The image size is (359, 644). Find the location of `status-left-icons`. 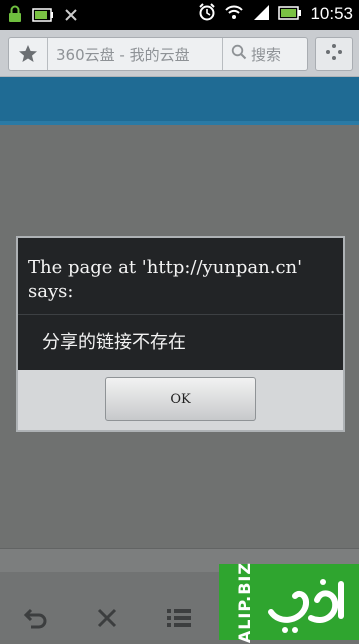

status-left-icons is located at coordinates (43, 16).